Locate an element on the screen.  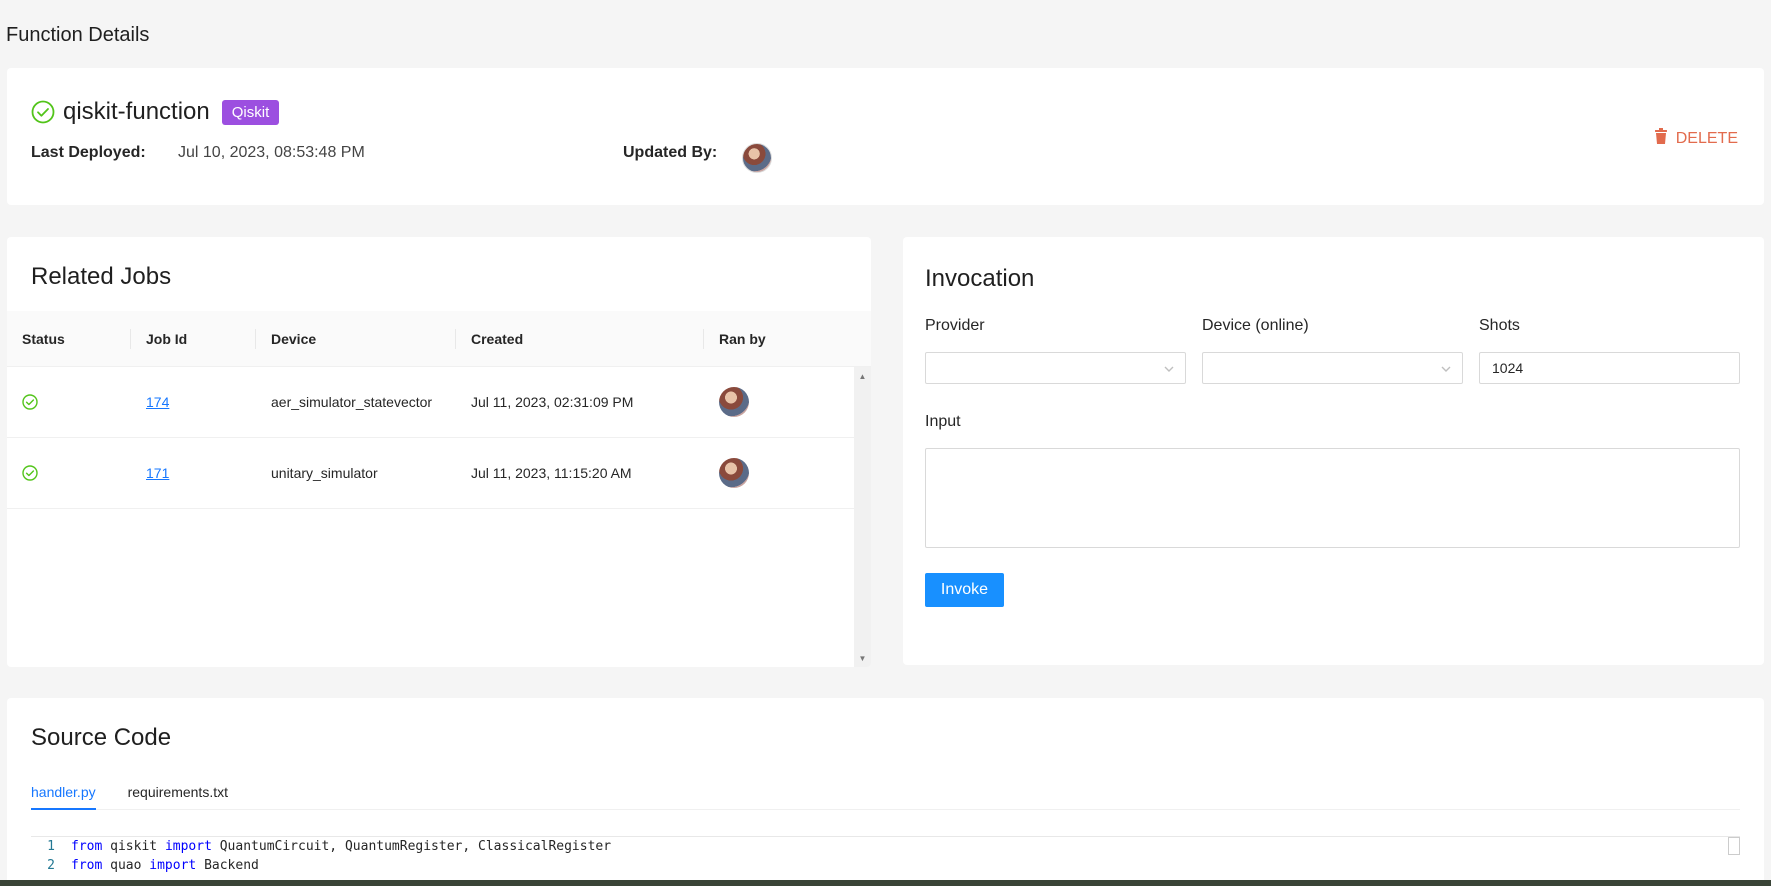
invocation-title: Invocation is located at coordinates (980, 278).